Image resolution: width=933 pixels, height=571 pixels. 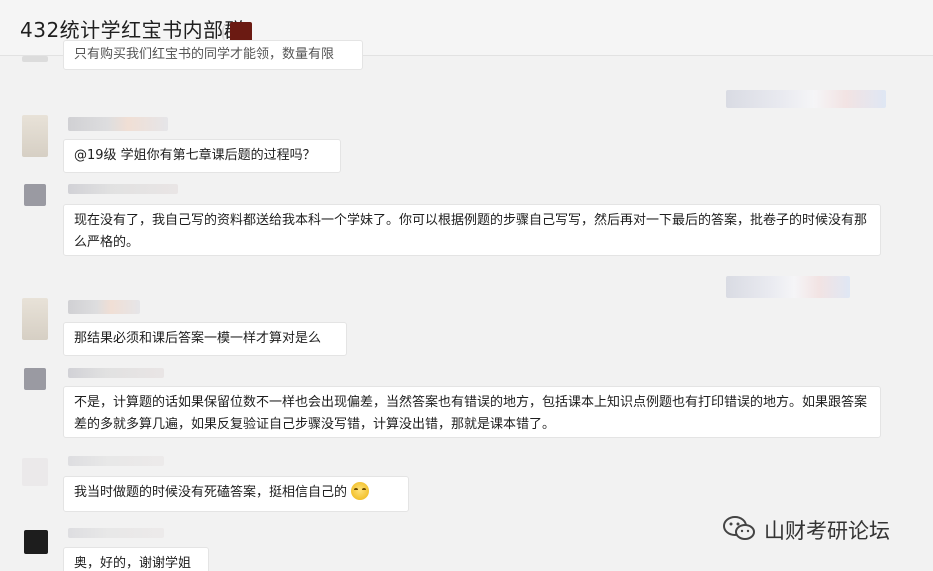 What do you see at coordinates (132, 30) in the screenshot?
I see `chat-title: 432统计学红宝书内部群` at bounding box center [132, 30].